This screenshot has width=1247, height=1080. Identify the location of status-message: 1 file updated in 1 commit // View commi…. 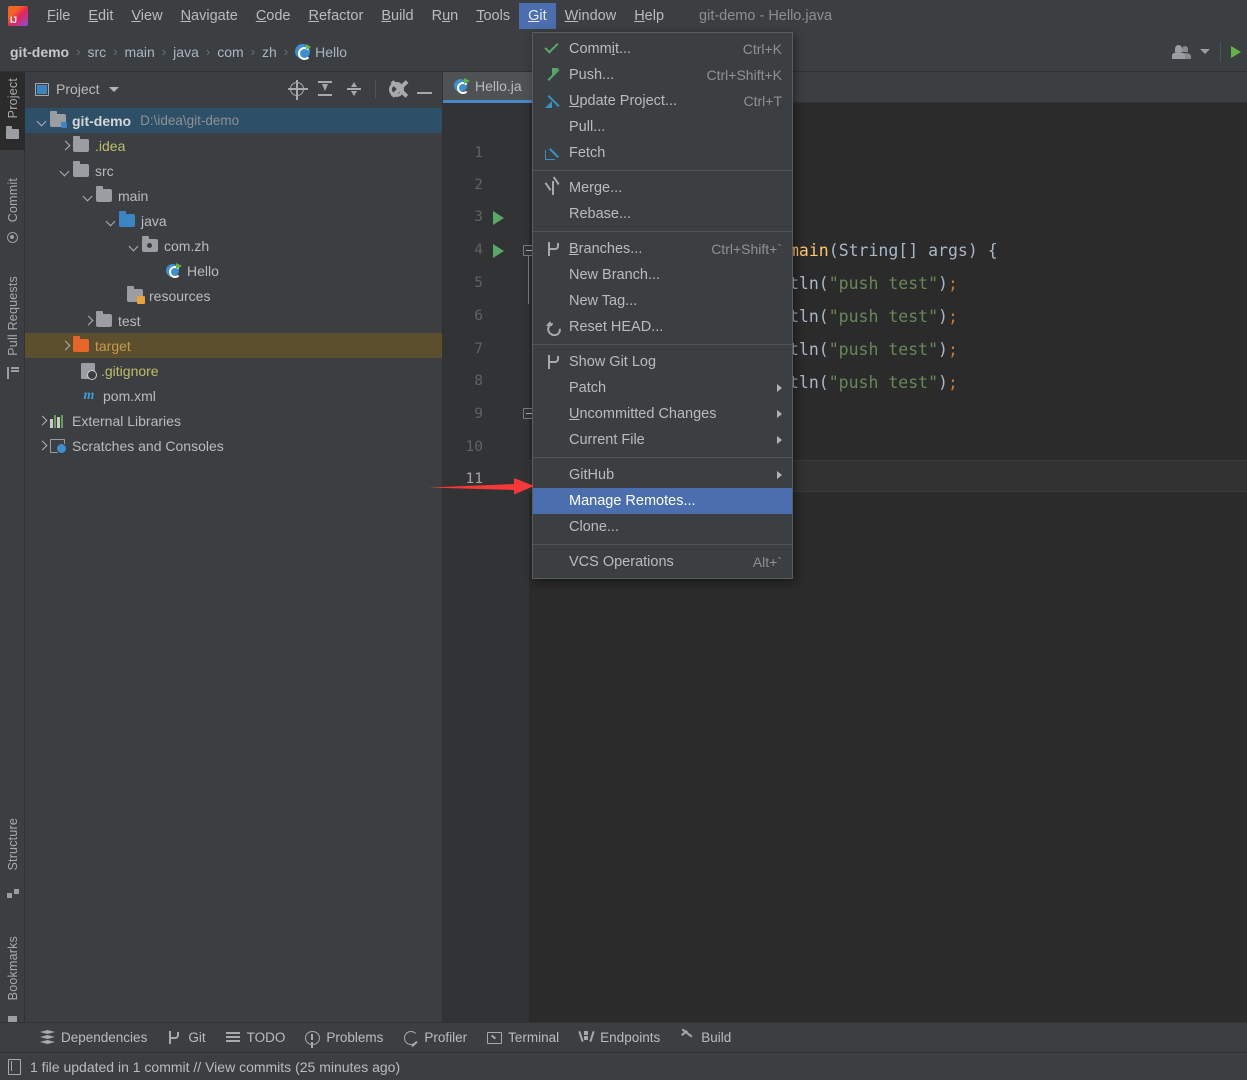
(215, 1067).